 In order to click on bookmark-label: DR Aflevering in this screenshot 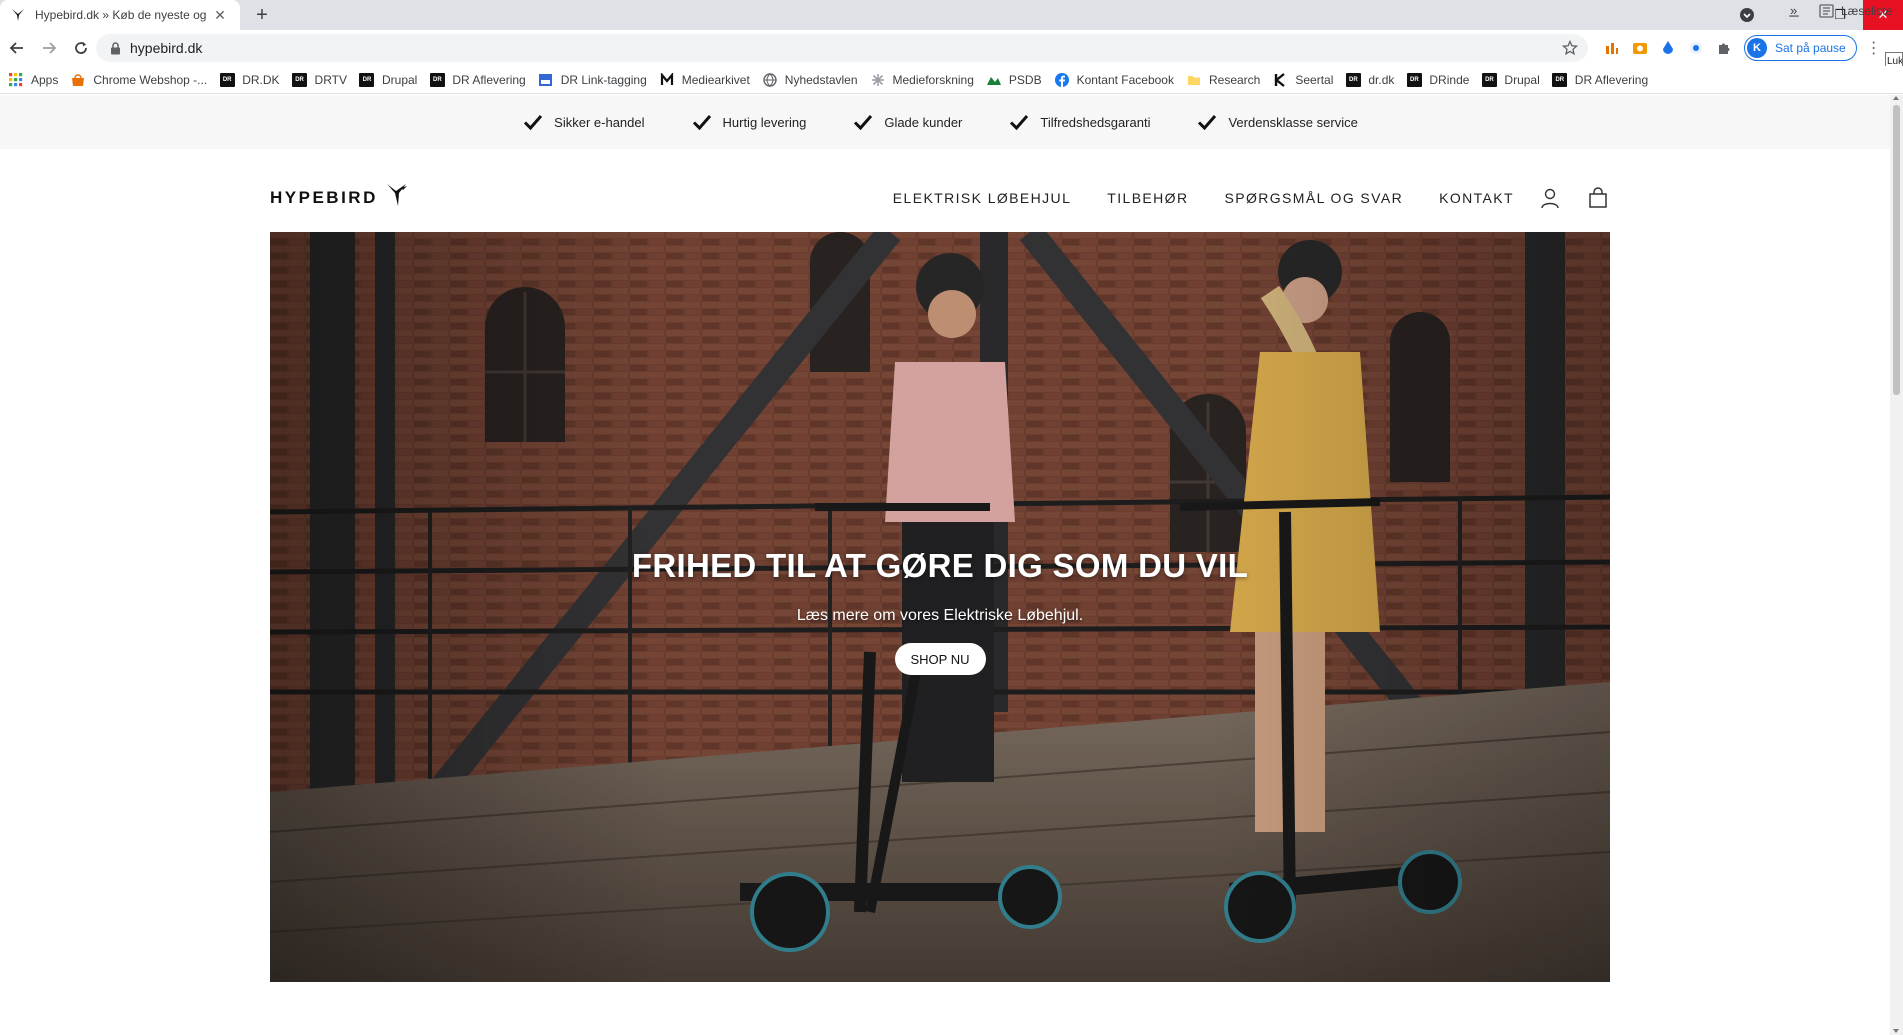, I will do `click(489, 79)`.